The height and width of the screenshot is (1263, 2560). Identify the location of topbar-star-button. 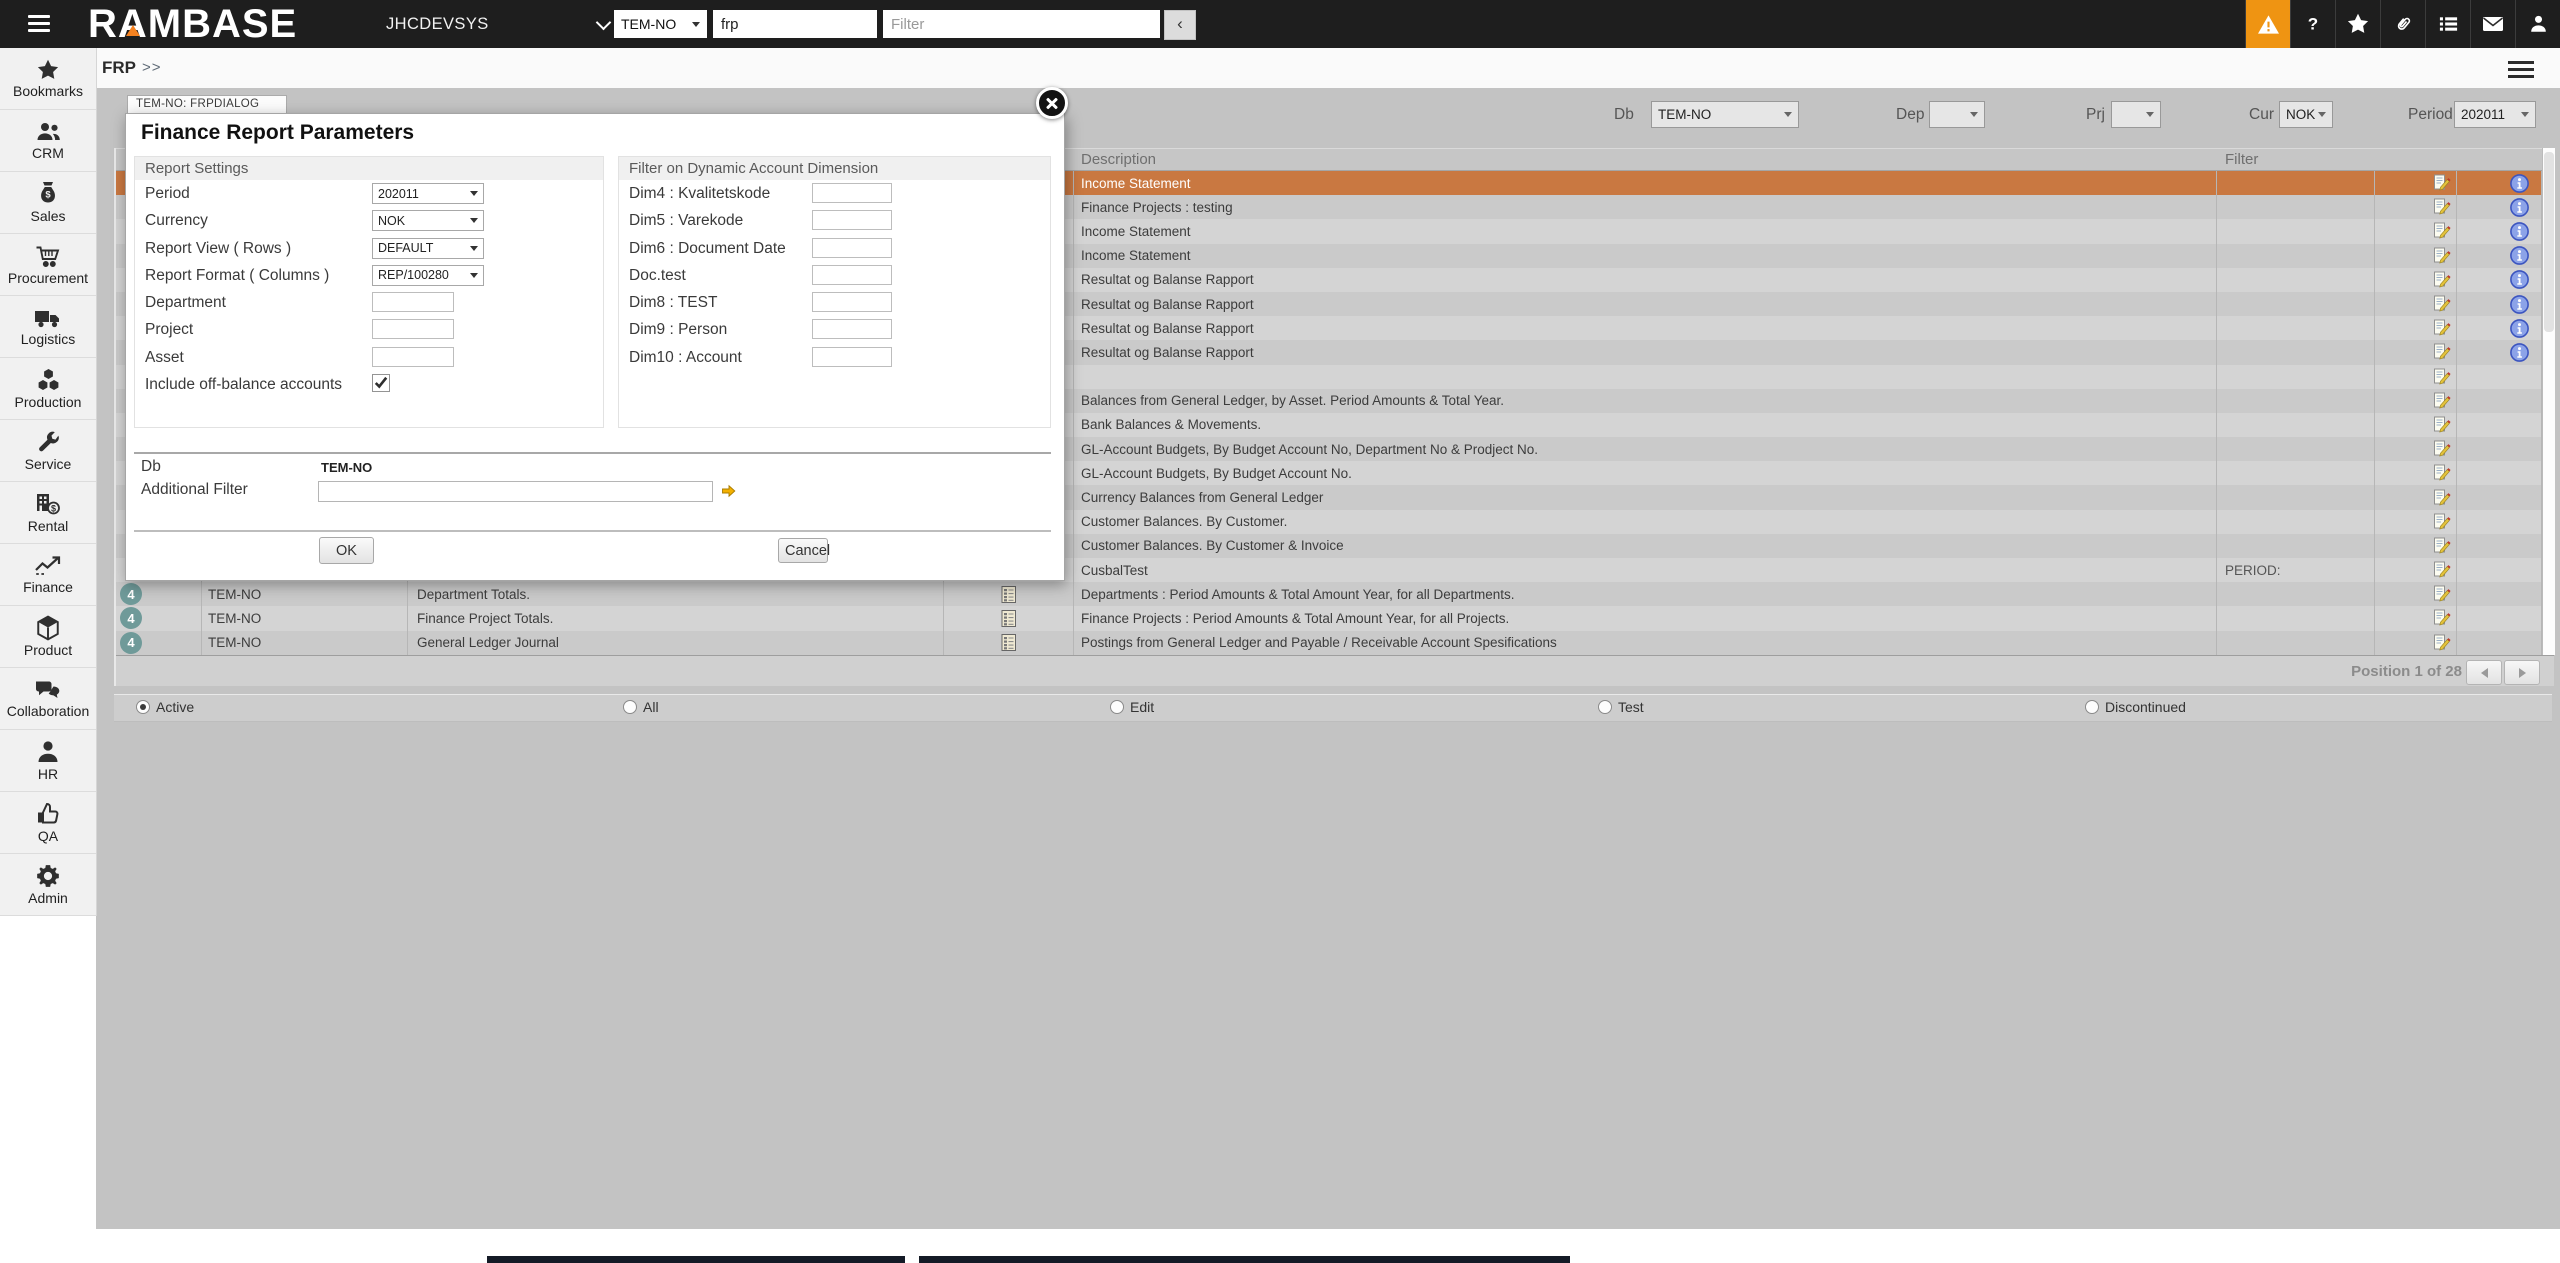
(2357, 24).